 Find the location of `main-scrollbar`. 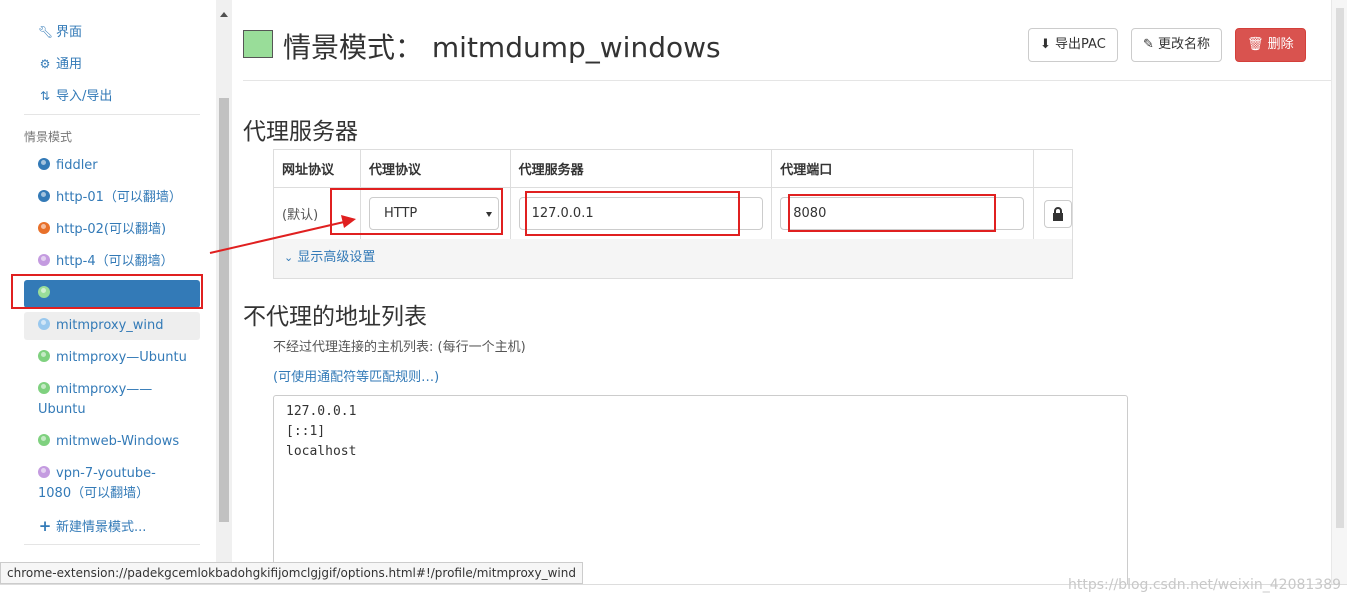

main-scrollbar is located at coordinates (1339, 303).